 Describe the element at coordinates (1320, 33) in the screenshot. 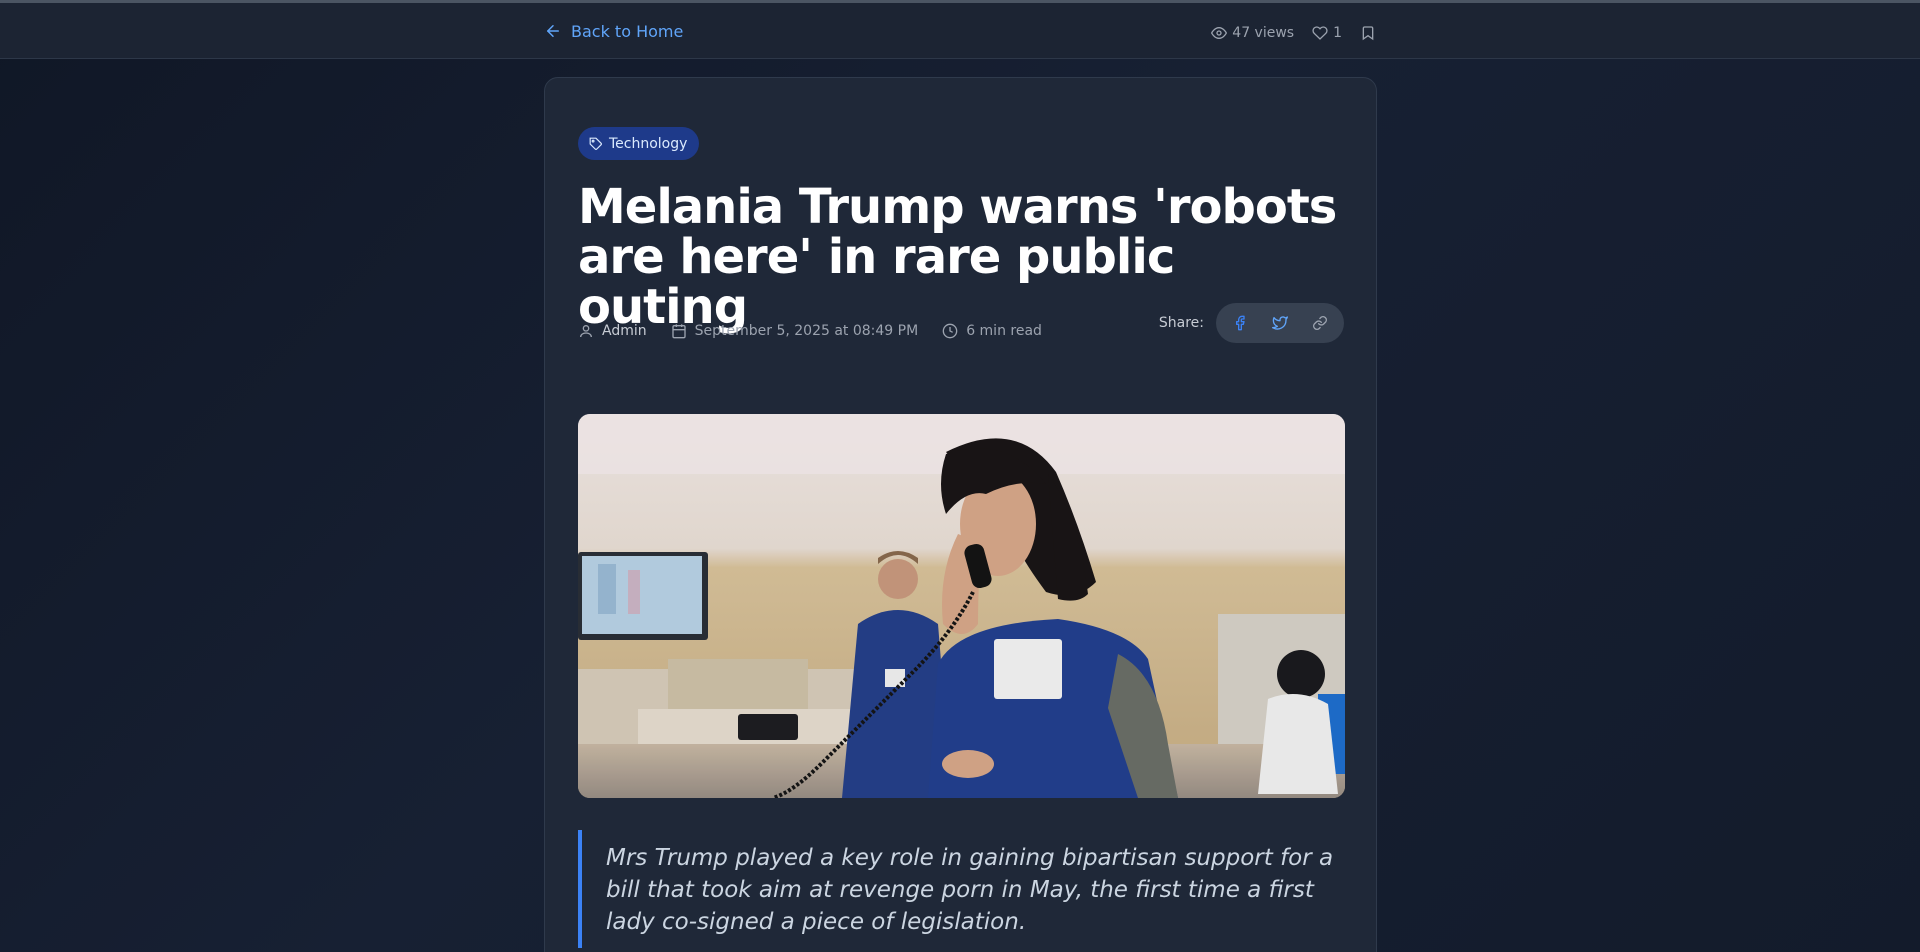

I see `heart-icon` at that location.